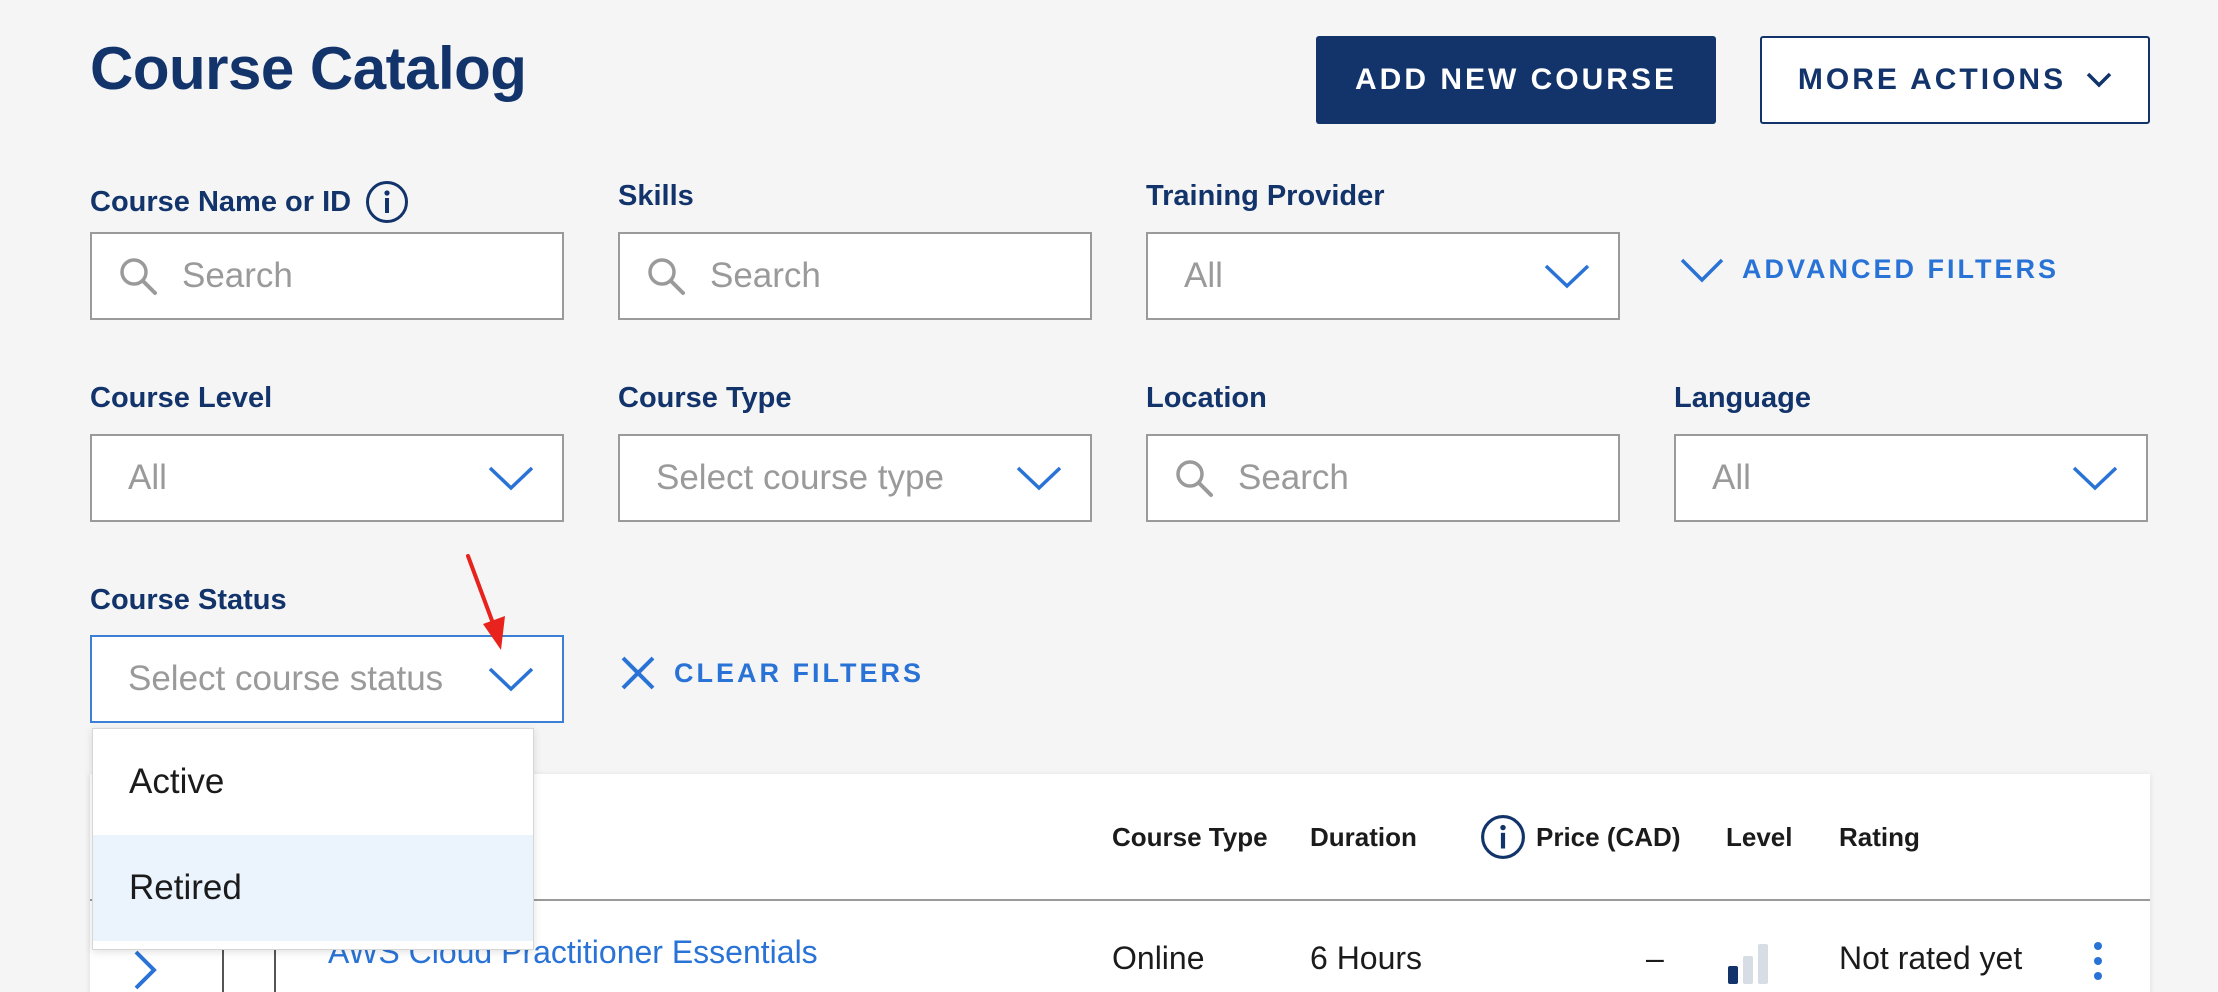 This screenshot has width=2218, height=992. I want to click on language-value: All, so click(1731, 477).